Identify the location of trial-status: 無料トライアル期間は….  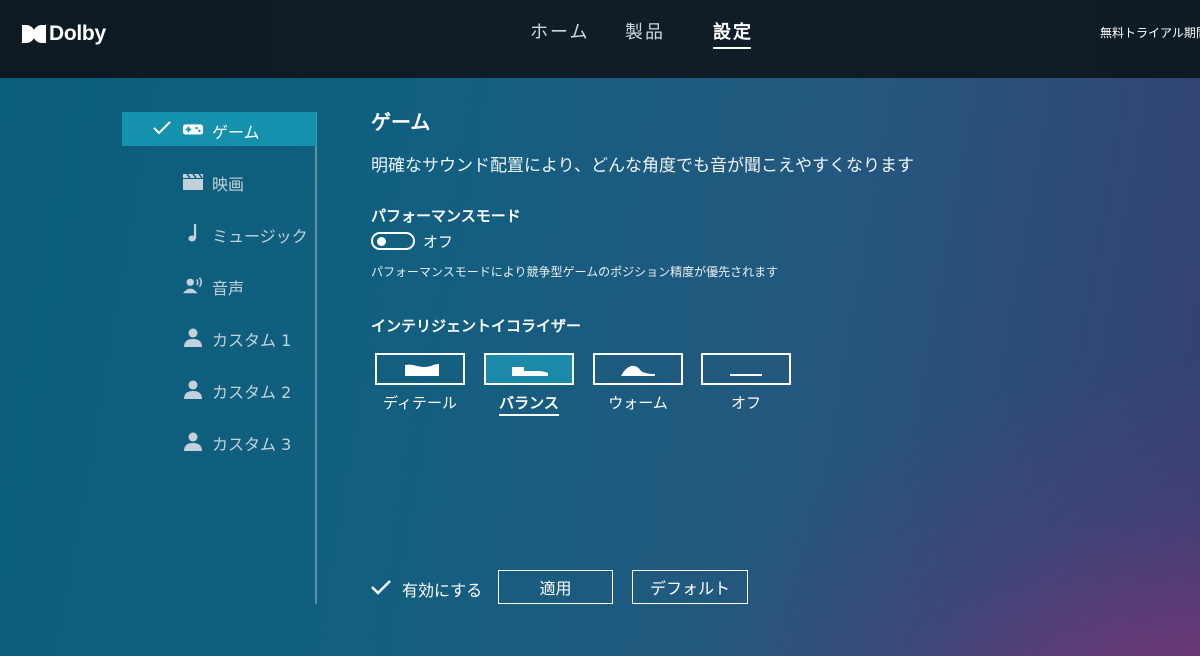
(1150, 32).